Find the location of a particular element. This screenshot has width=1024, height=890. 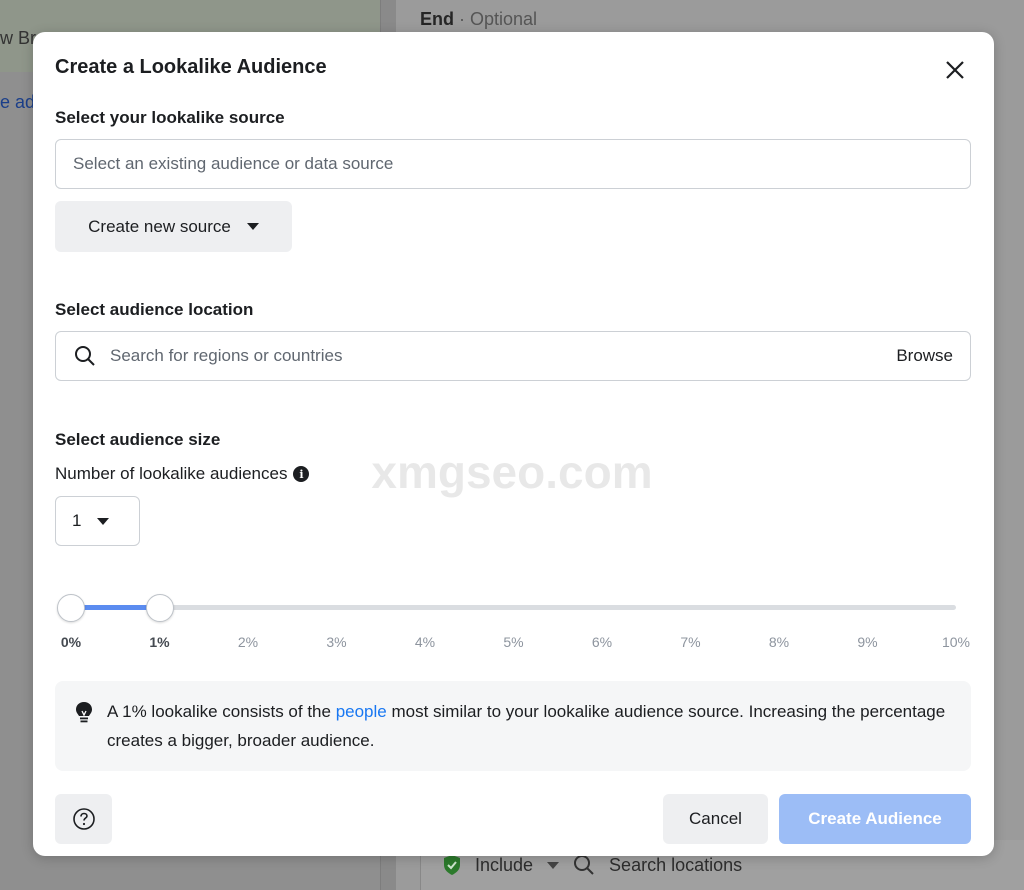

info-icon: i is located at coordinates (301, 474).